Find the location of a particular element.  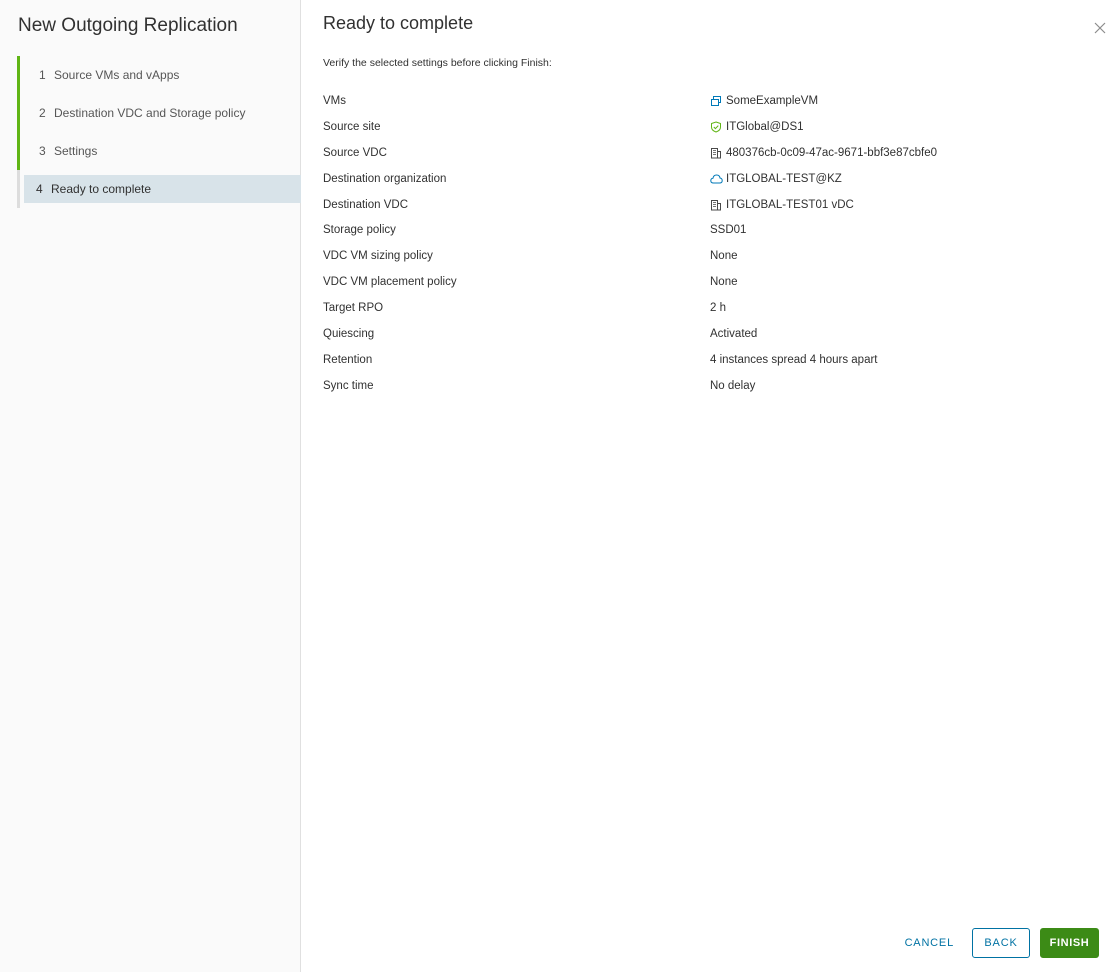

summary-value: No delay is located at coordinates (733, 385).